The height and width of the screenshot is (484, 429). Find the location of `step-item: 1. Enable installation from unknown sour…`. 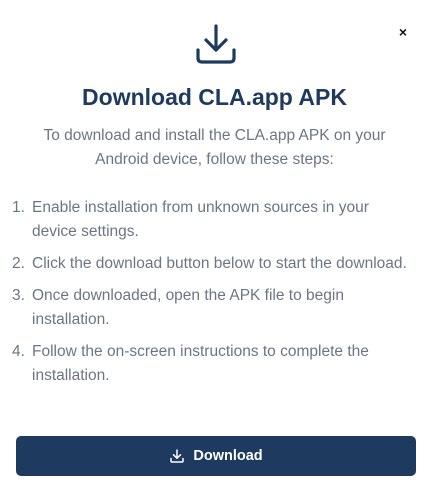

step-item: 1. Enable installation from unknown sour… is located at coordinates (212, 220).